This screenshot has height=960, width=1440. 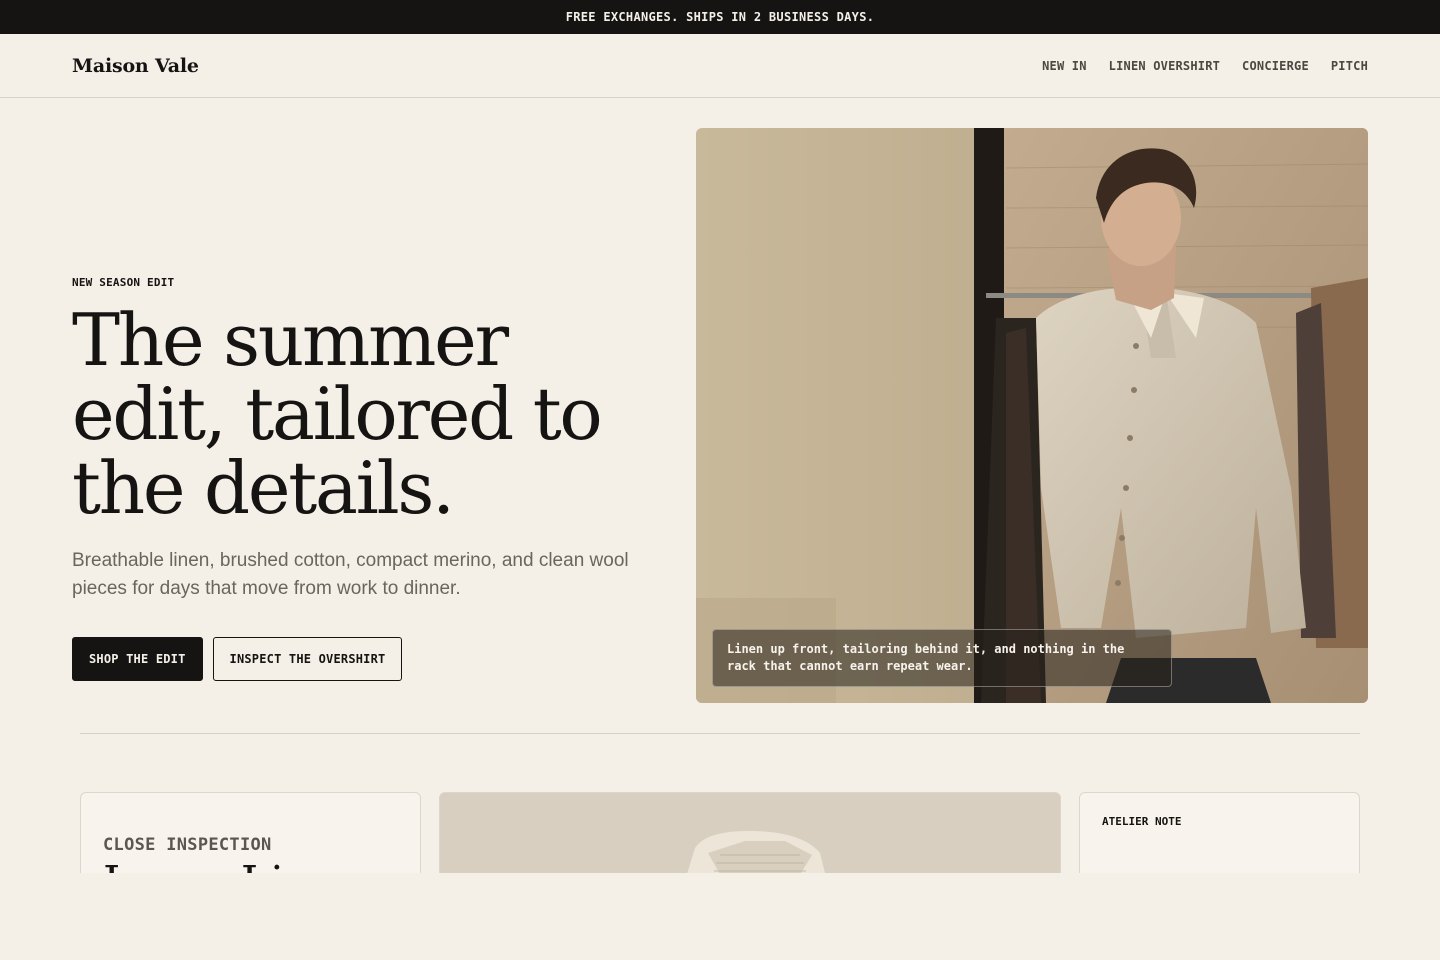 I want to click on main-nav: NEW IN LINEN OVERSHIRT CONCIERGE PITCH, so click(x=1205, y=66).